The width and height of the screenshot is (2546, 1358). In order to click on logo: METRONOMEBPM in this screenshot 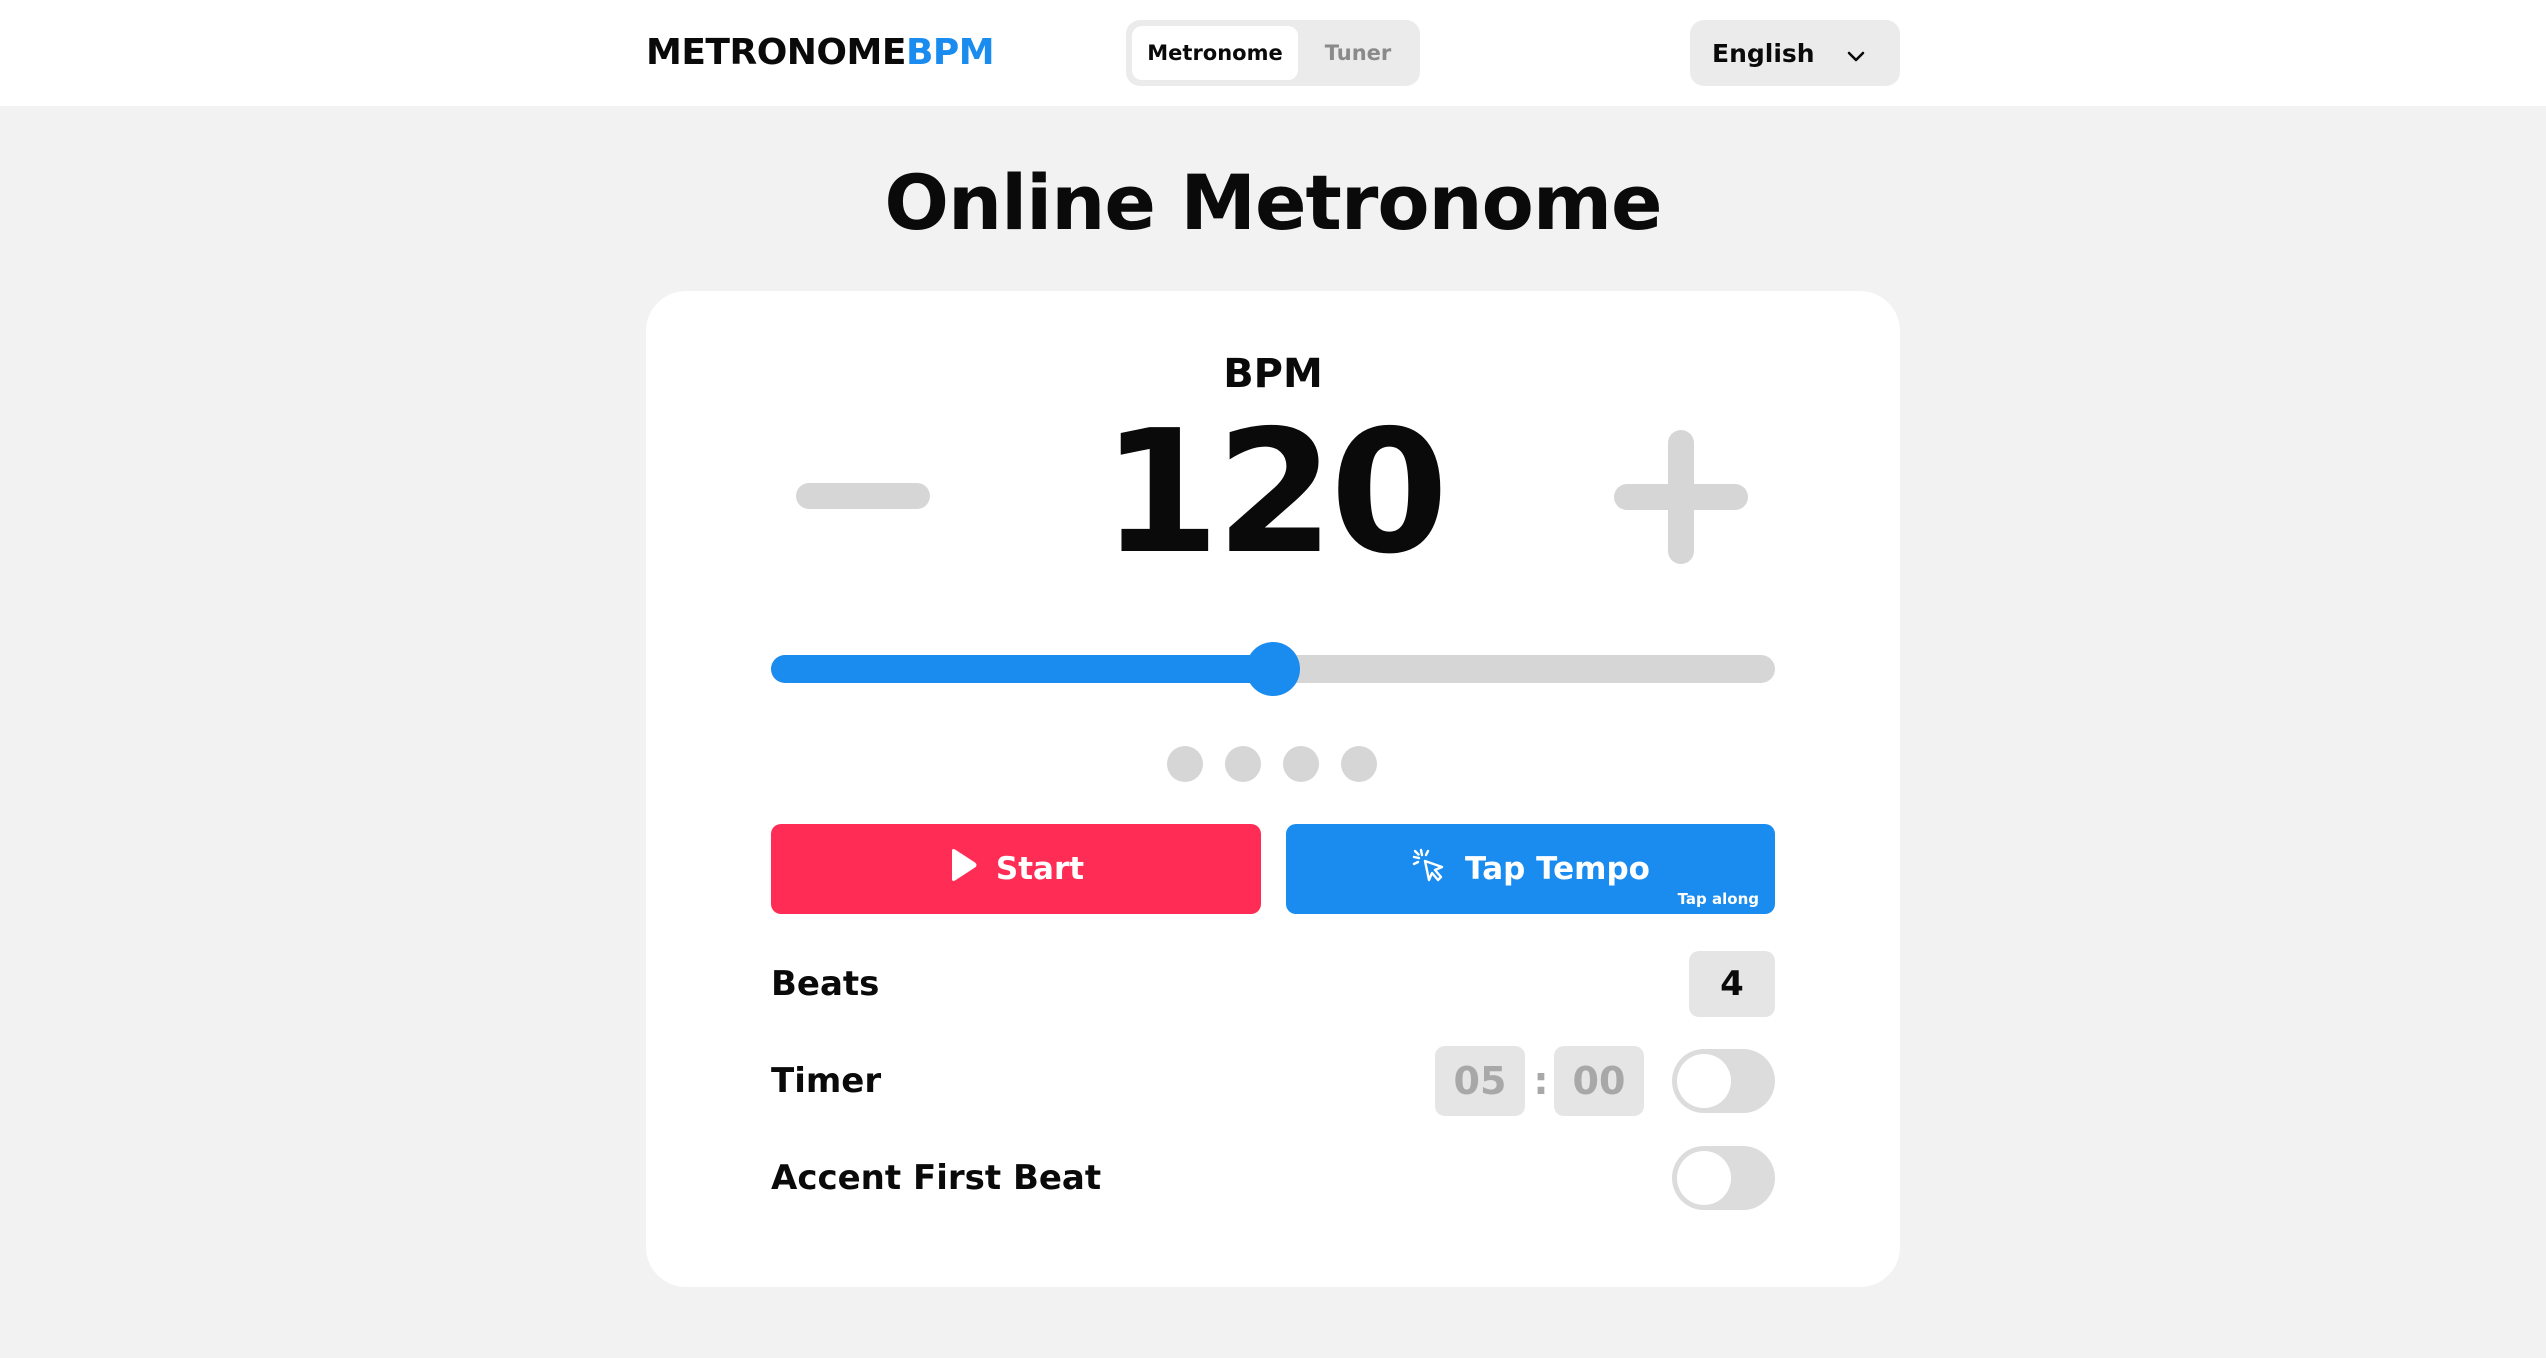, I will do `click(820, 53)`.